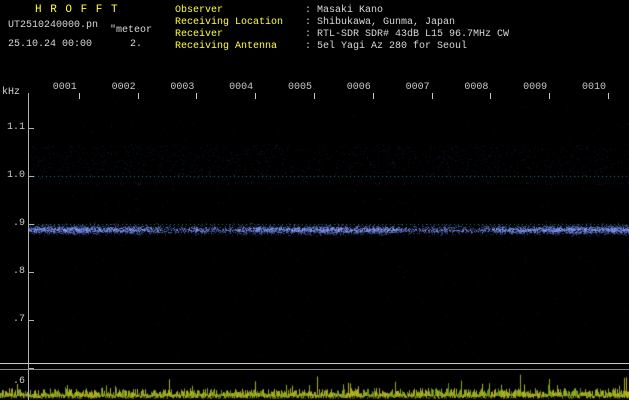 This screenshot has height=400, width=629. Describe the element at coordinates (535, 87) in the screenshot. I see `x-axis-label: 0009` at that location.